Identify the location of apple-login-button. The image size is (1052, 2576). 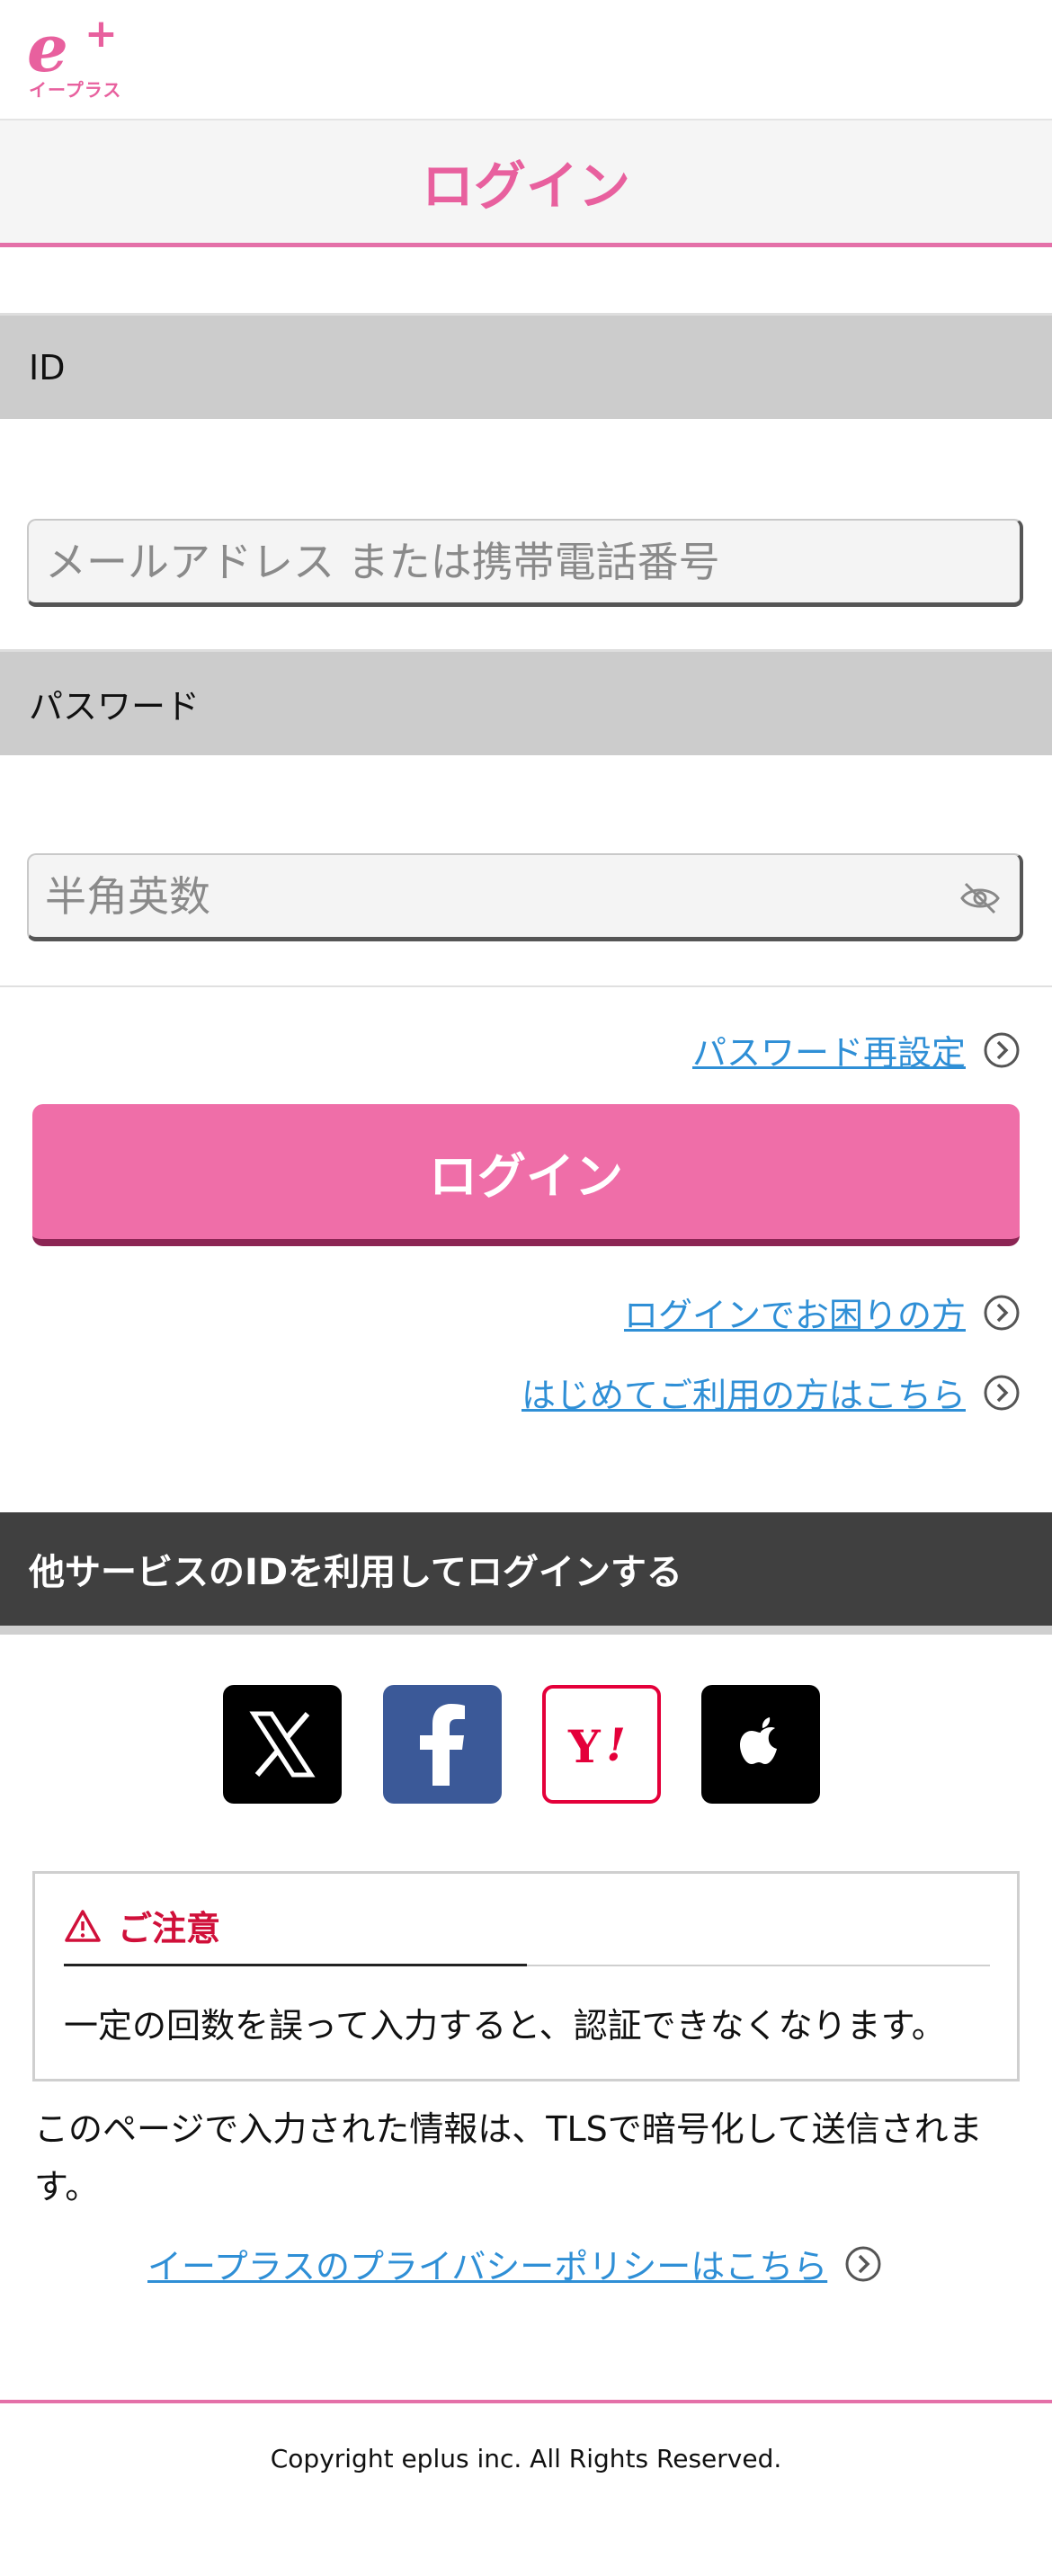
(761, 1745).